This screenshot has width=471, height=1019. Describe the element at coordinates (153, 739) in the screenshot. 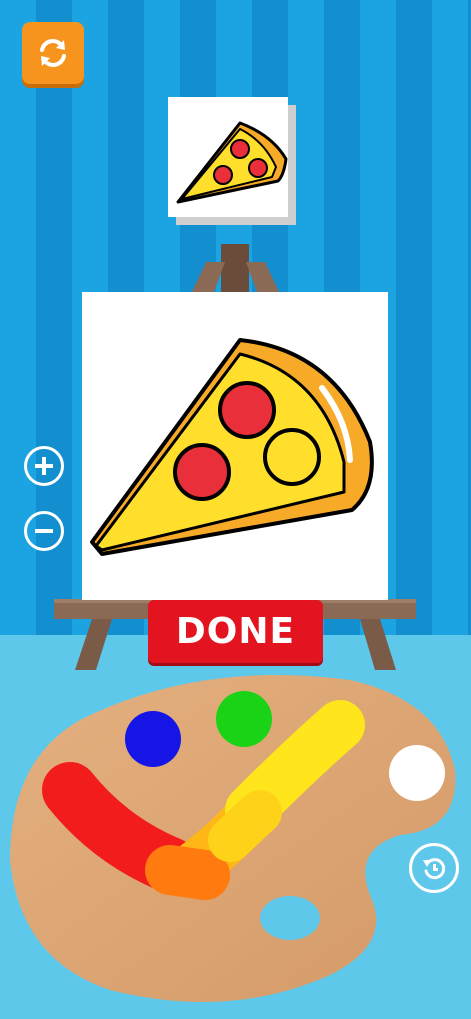

I see `paint-blue` at that location.